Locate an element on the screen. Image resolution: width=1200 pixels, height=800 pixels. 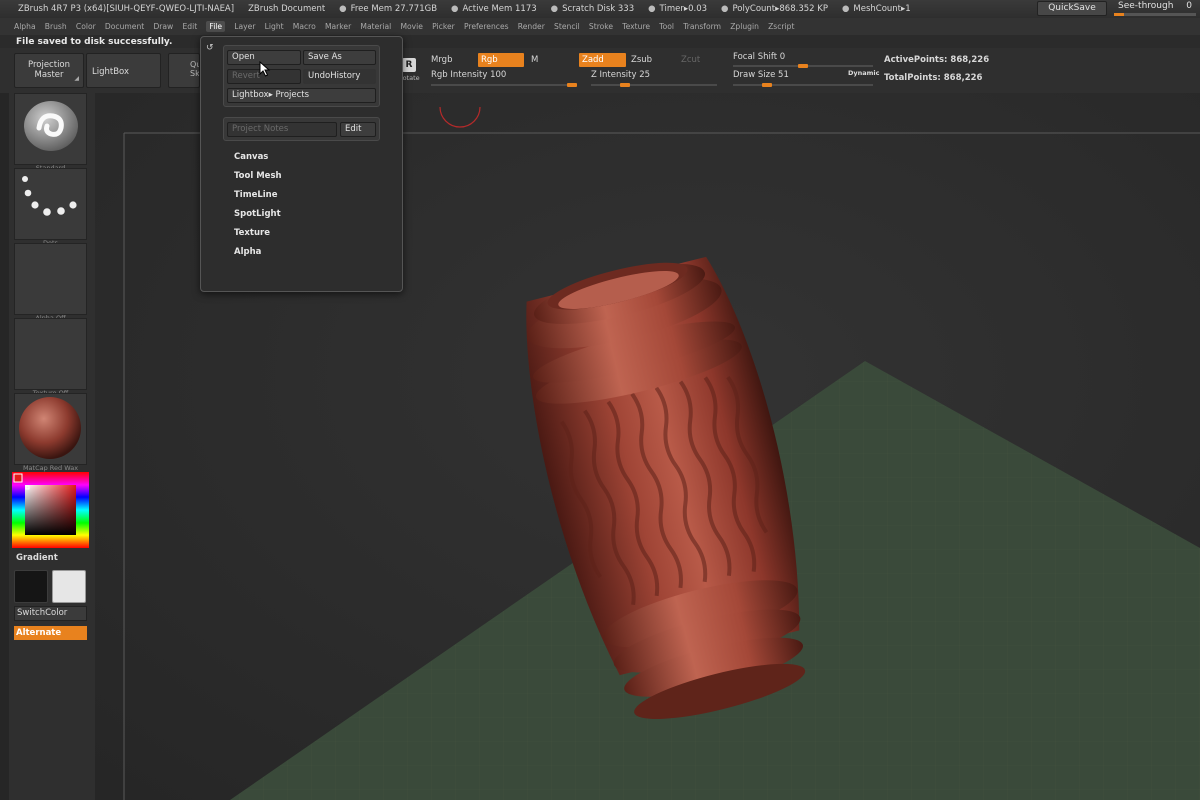
dynamic-toggle: Dynamic is located at coordinates (864, 73).